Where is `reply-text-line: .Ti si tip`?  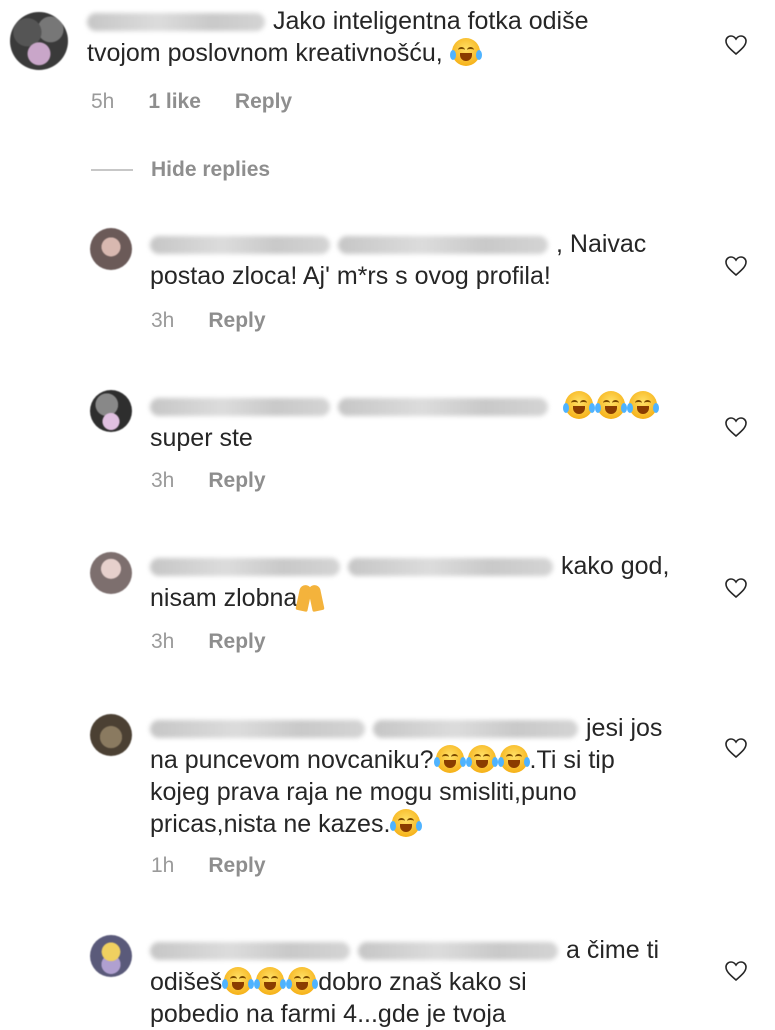
reply-text-line: .Ti si tip is located at coordinates (572, 760).